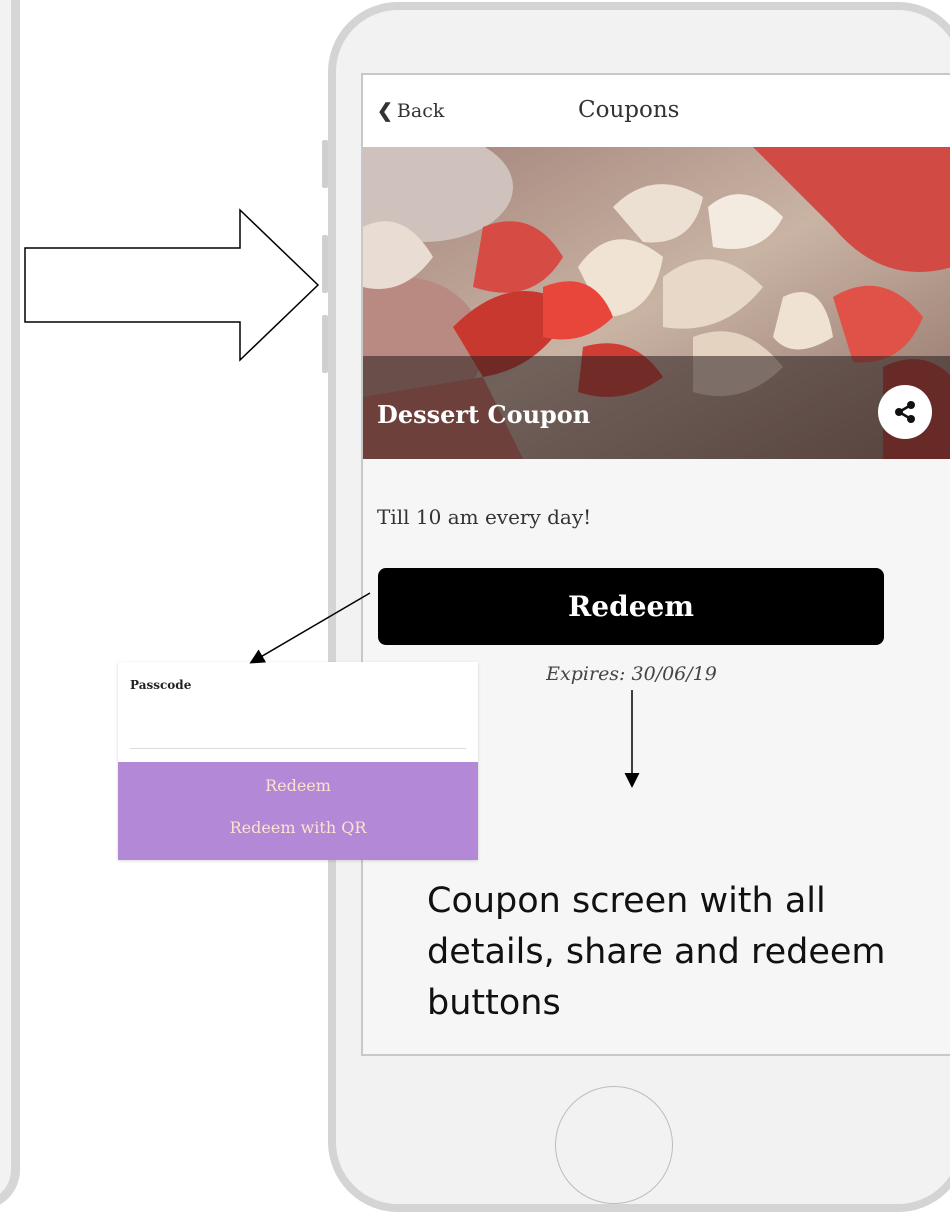 This screenshot has height=1212, width=950. What do you see at coordinates (10, 605) in the screenshot?
I see `left-phone-frame` at bounding box center [10, 605].